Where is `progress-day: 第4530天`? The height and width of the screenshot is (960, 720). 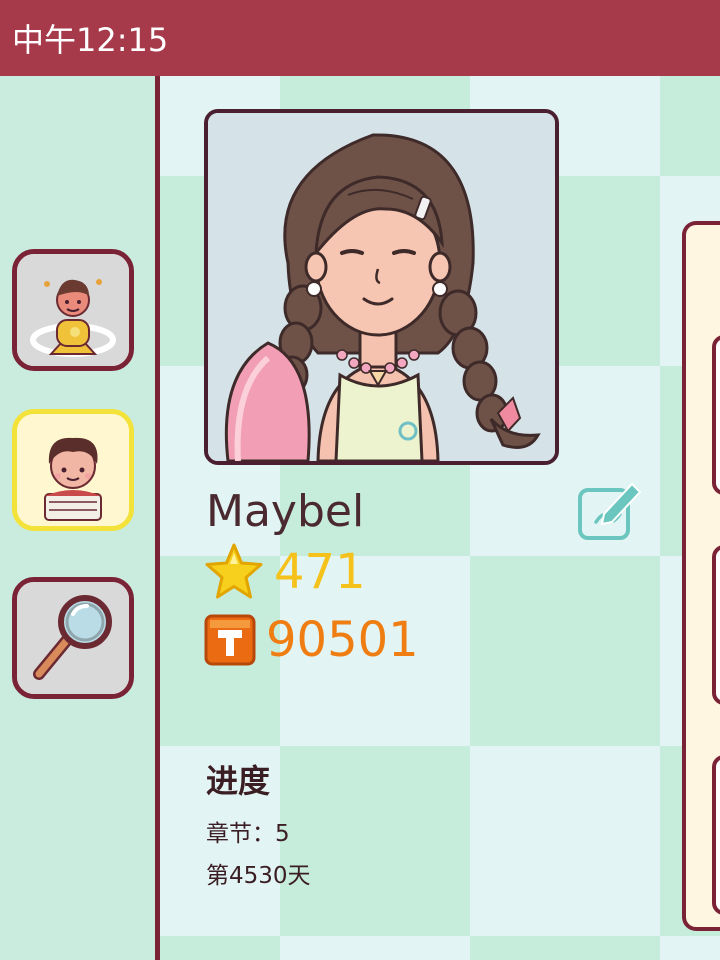
progress-day: 第4530天 is located at coordinates (258, 876).